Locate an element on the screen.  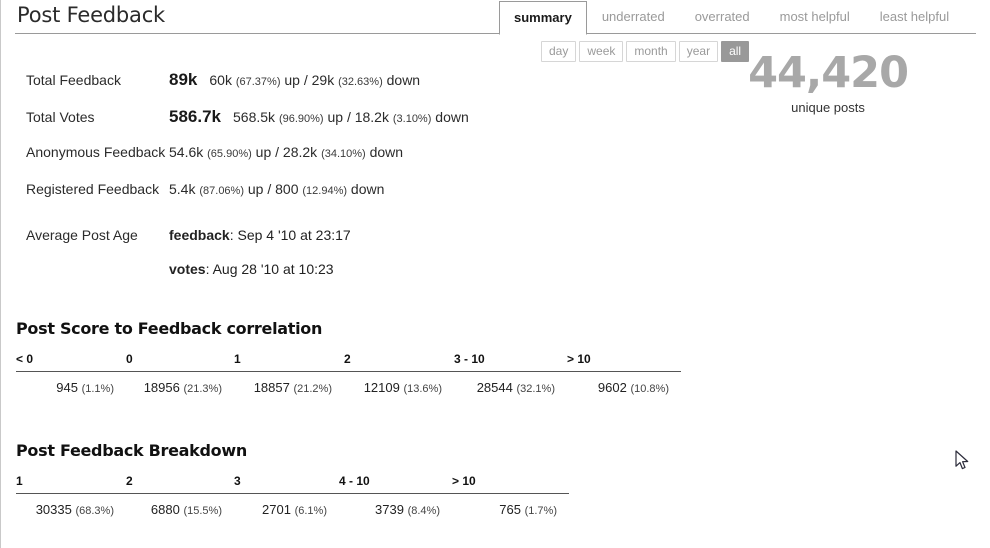
unique-posts-count: 44,420 is located at coordinates (828, 73).